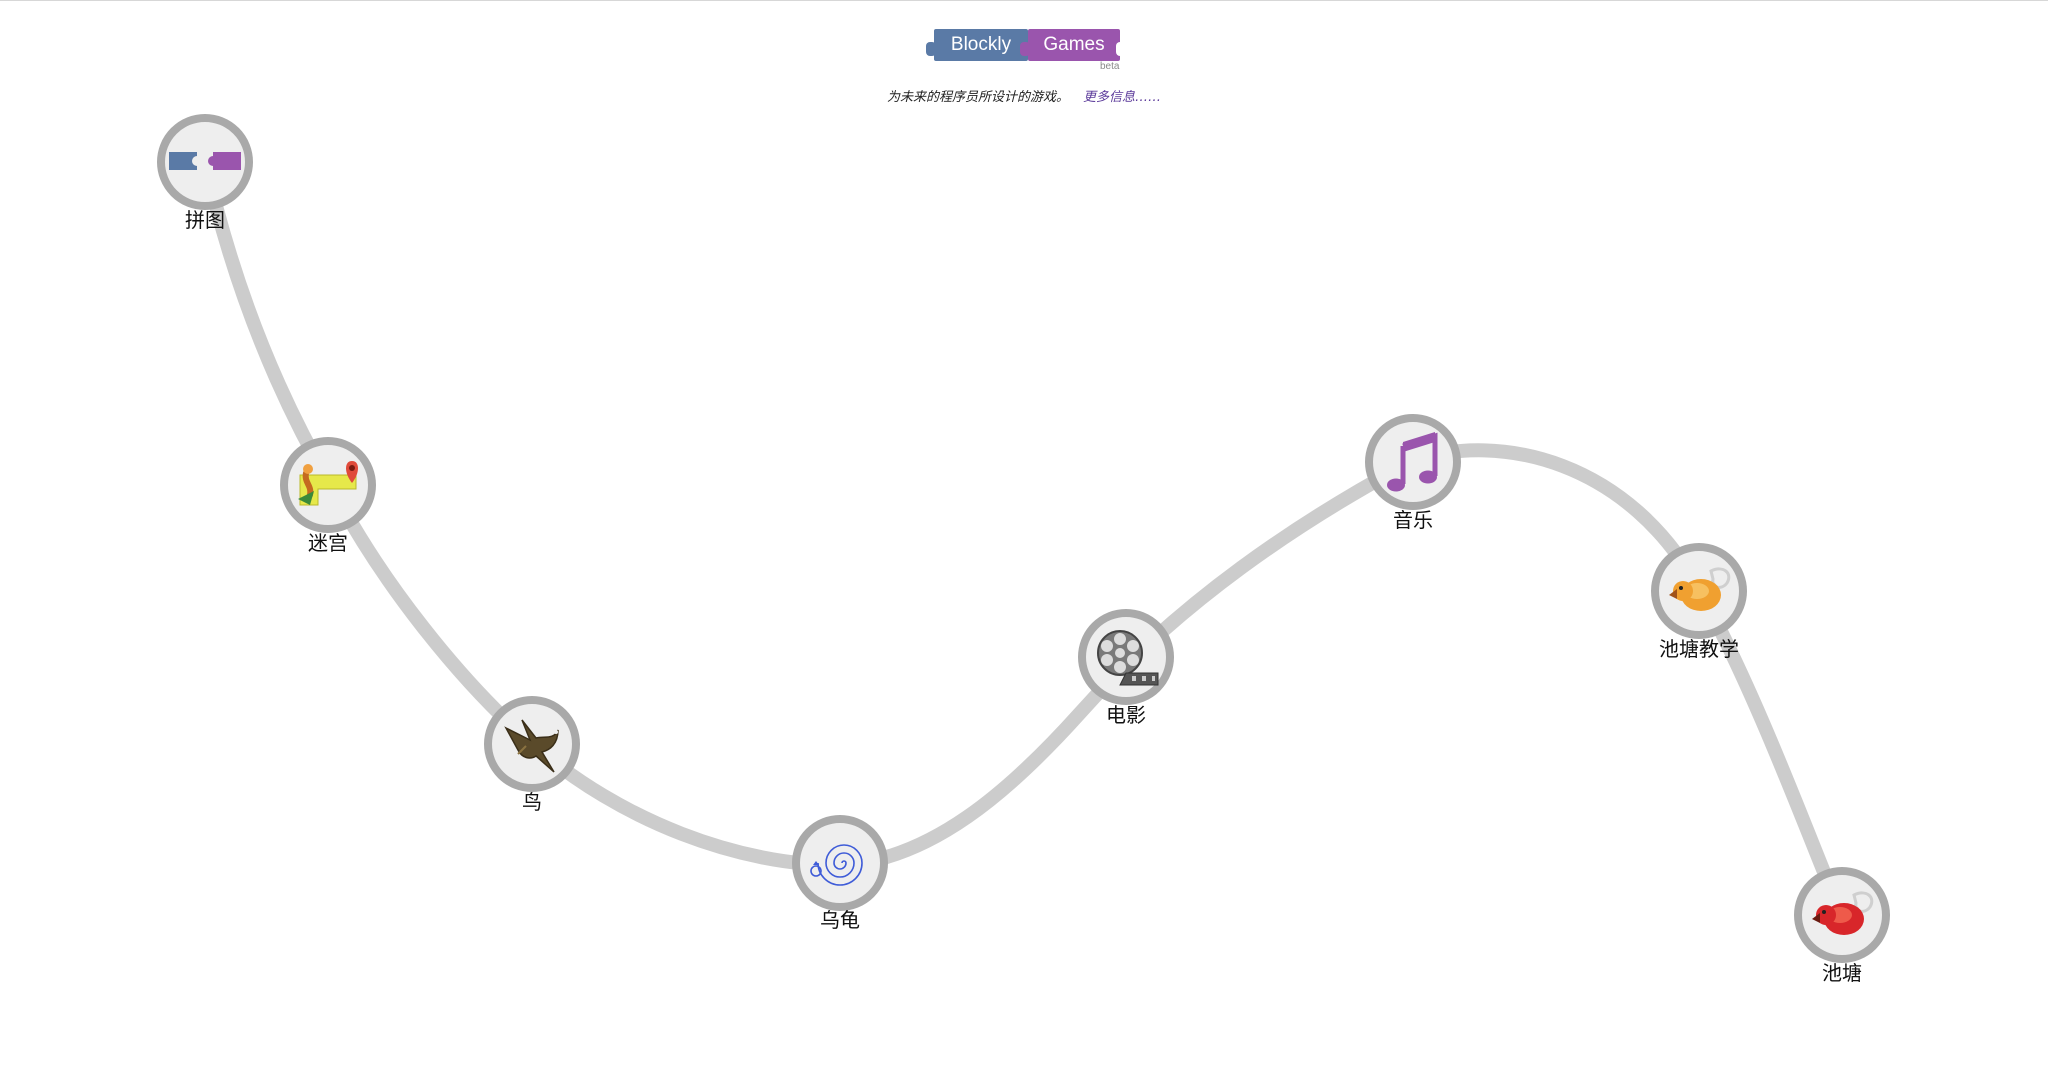 The height and width of the screenshot is (1077, 2048). What do you see at coordinates (1699, 647) in the screenshot?
I see `game-label-pond-tutor: 池塘教学` at bounding box center [1699, 647].